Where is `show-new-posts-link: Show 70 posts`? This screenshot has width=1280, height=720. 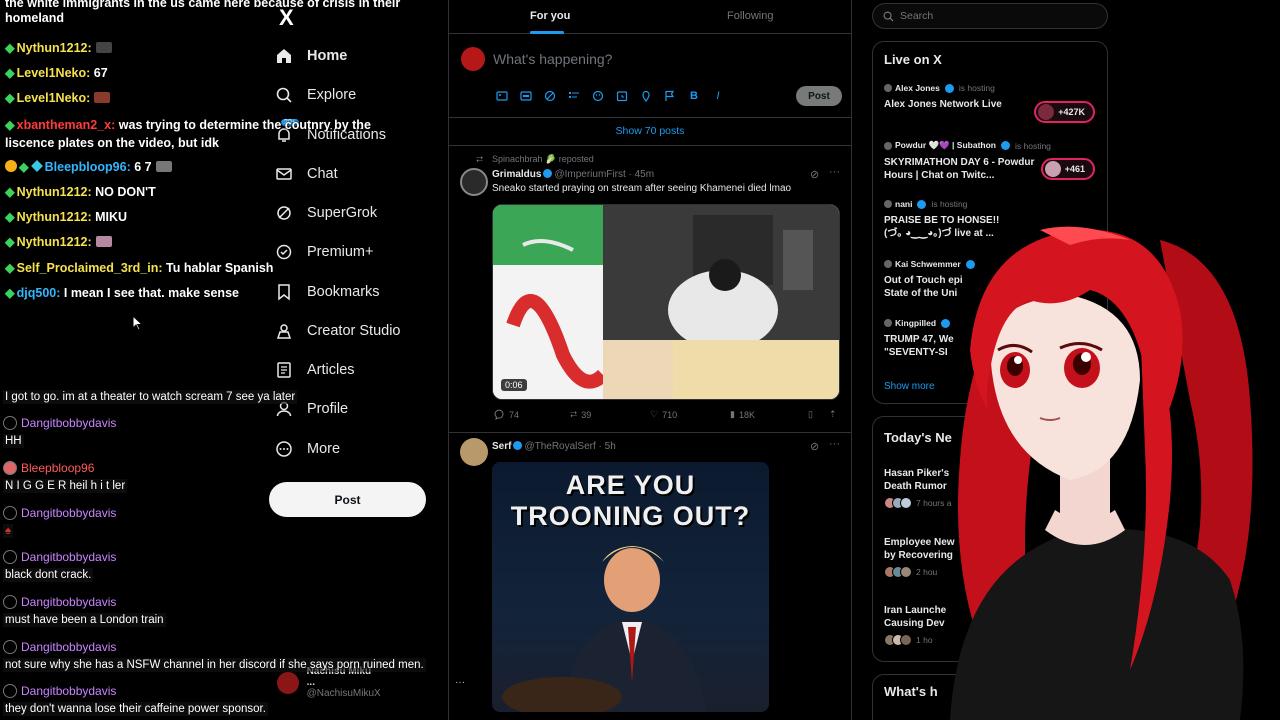
show-new-posts-link: Show 70 posts is located at coordinates (650, 131).